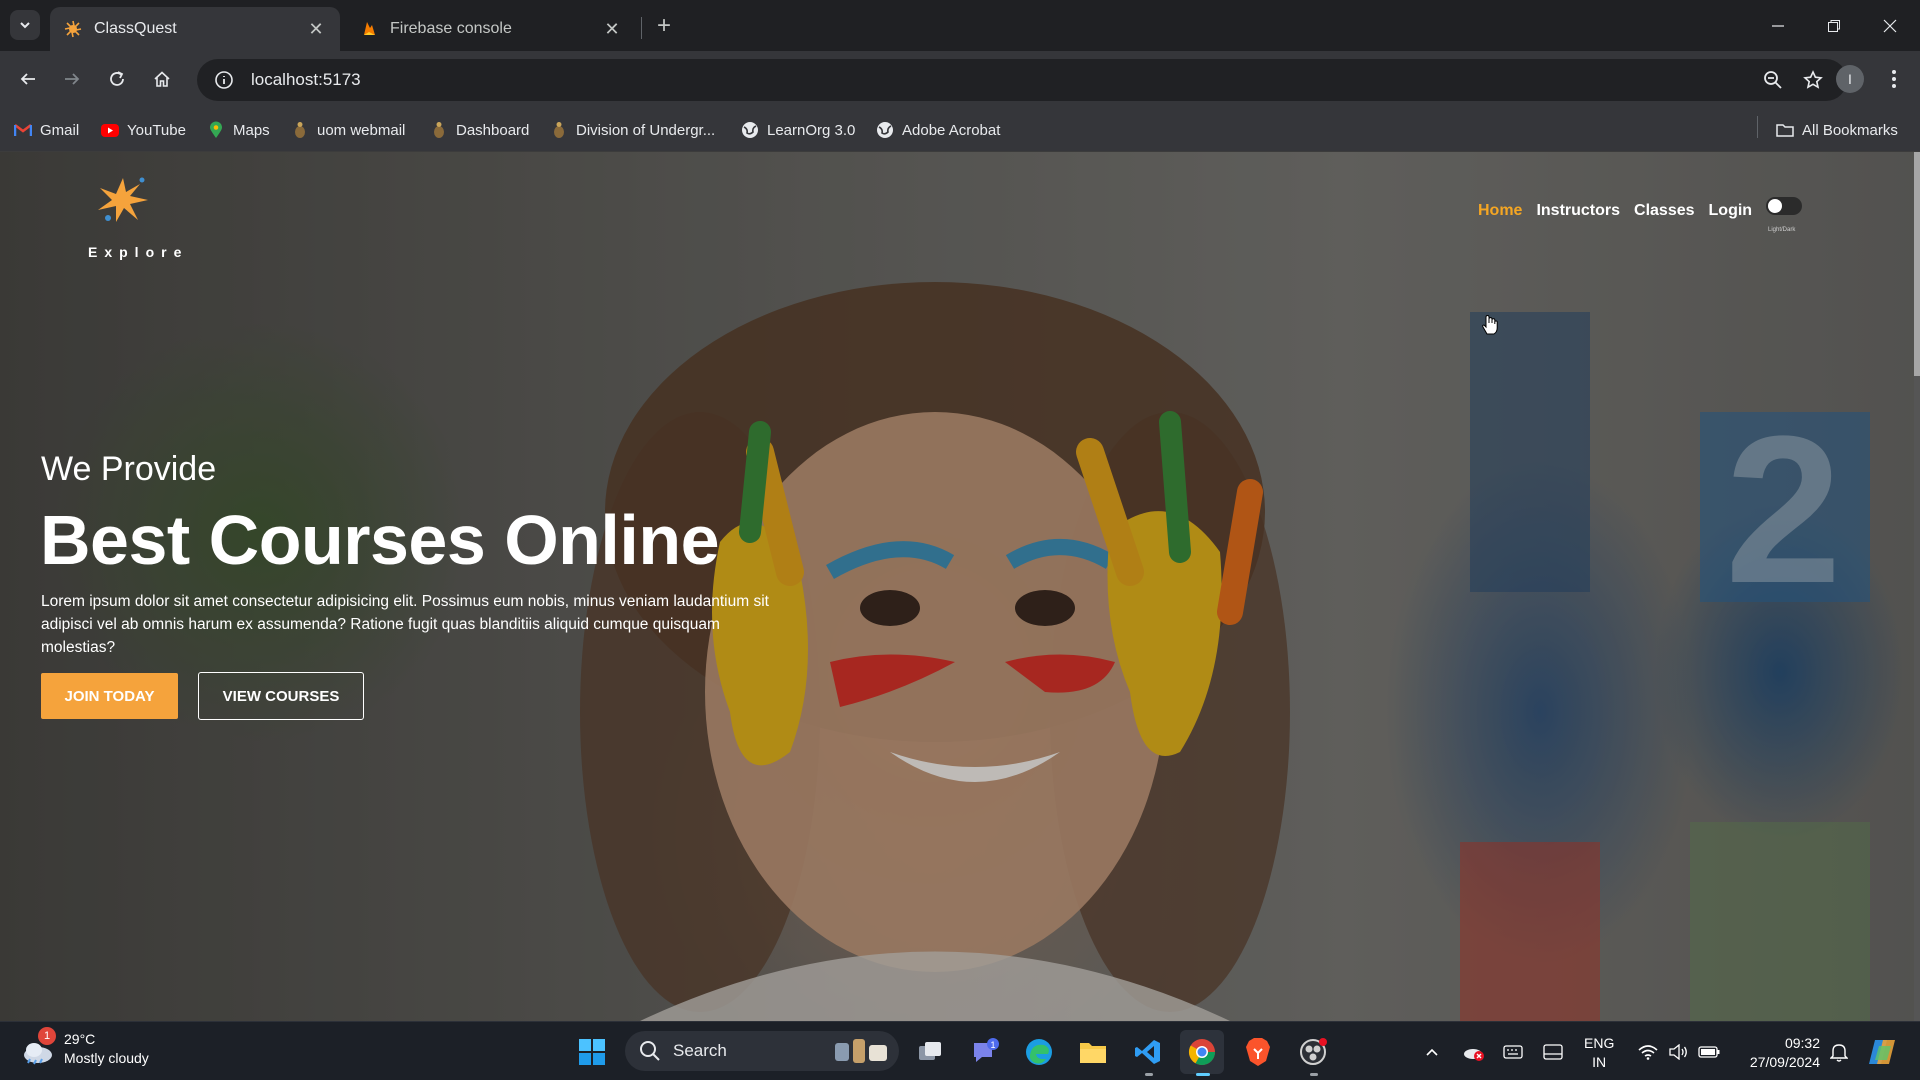 The height and width of the screenshot is (1080, 1920). Describe the element at coordinates (650, 1051) in the screenshot. I see `search-icon` at that location.